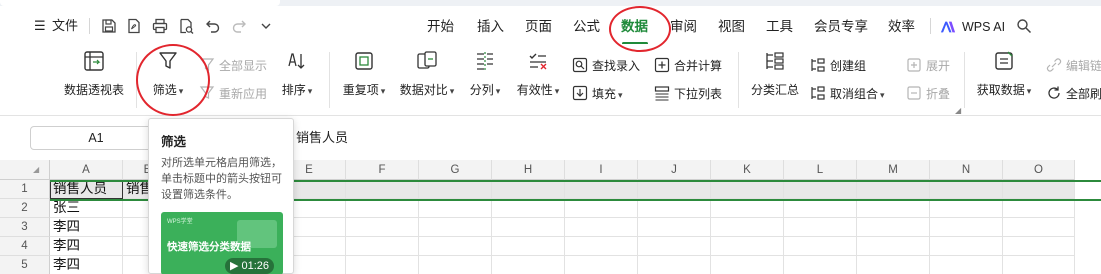 The width and height of the screenshot is (1101, 274). I want to click on row-header: 5, so click(25, 265).